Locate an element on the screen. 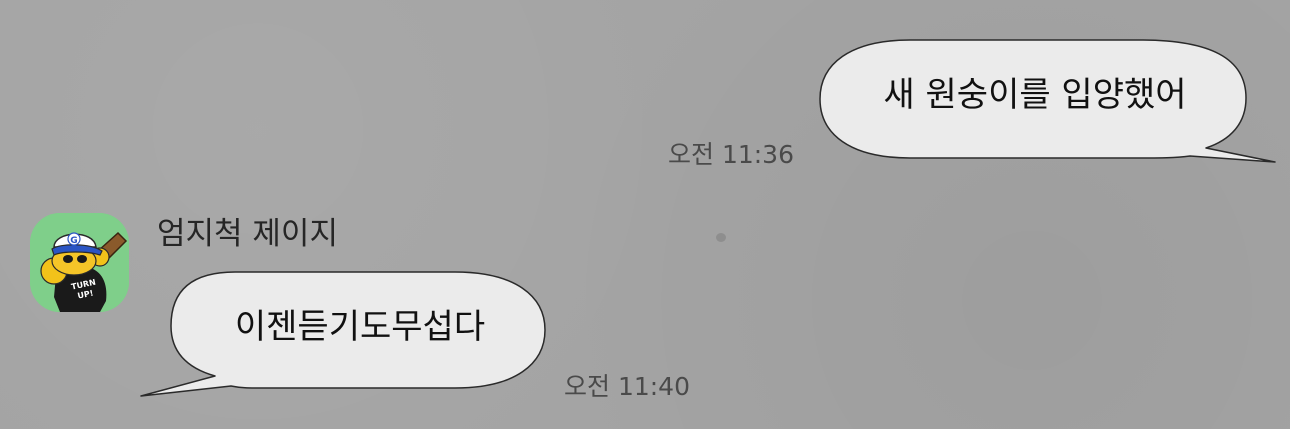 The height and width of the screenshot is (429, 1290). background-speck is located at coordinates (721, 237).